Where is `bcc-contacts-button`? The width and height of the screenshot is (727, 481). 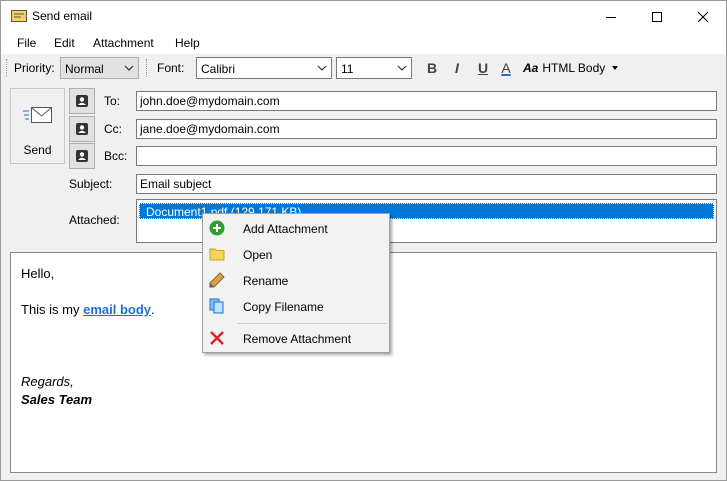 bcc-contacts-button is located at coordinates (82, 156).